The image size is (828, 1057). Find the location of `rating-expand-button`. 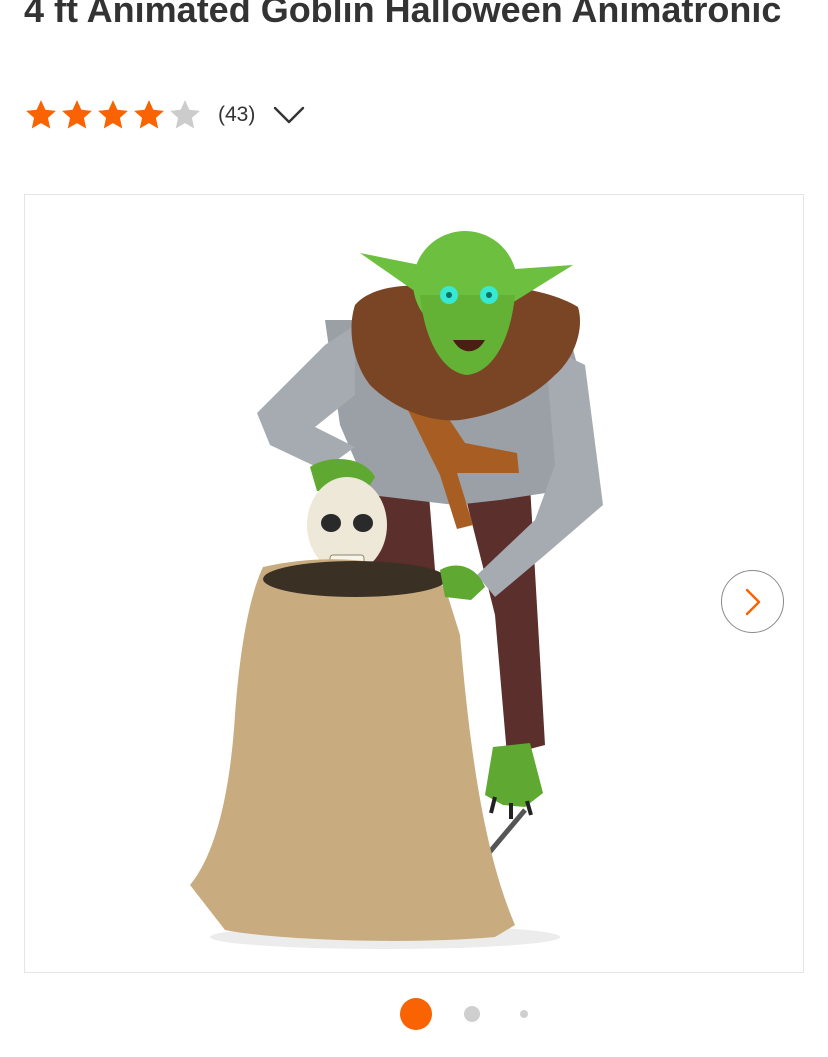

rating-expand-button is located at coordinates (289, 115).